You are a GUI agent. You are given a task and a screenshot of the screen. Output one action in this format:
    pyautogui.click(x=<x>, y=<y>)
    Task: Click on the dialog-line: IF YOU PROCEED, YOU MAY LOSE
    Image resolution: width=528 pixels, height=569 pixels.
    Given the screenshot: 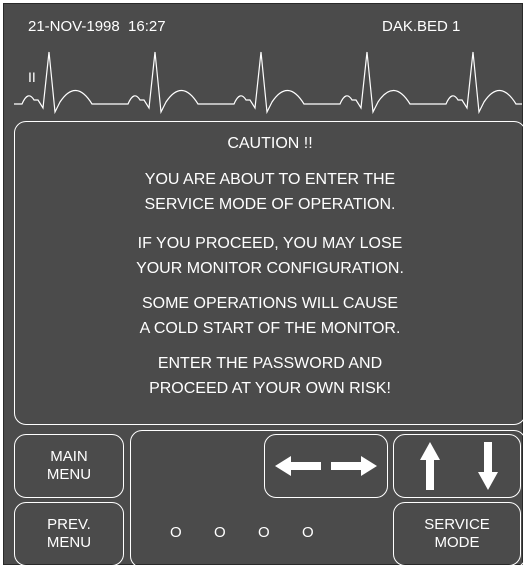 What is the action you would take?
    pyautogui.click(x=270, y=243)
    